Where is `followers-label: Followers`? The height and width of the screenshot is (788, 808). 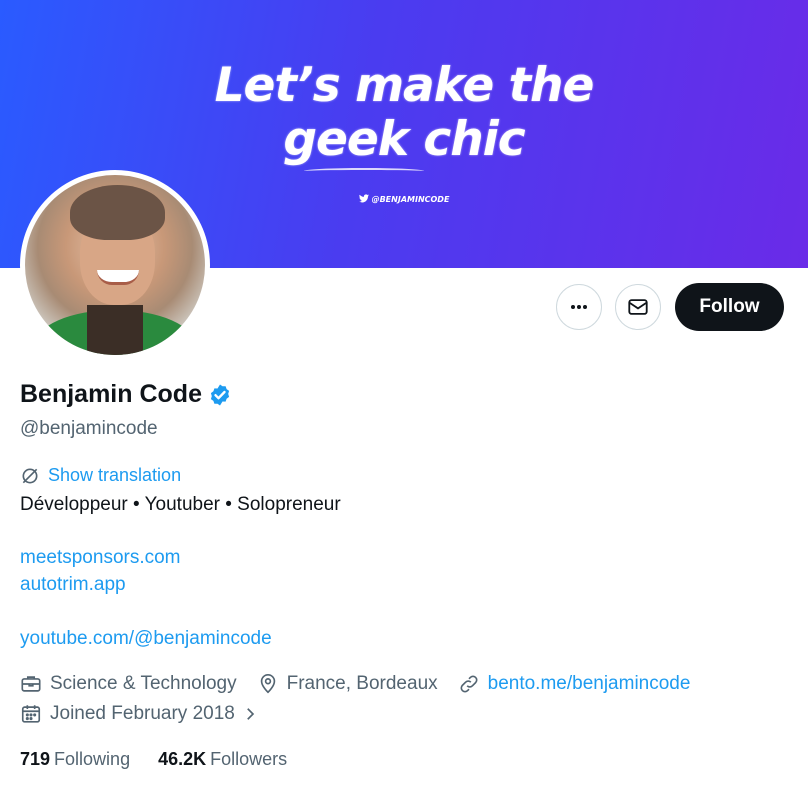
followers-label: Followers is located at coordinates (249, 759).